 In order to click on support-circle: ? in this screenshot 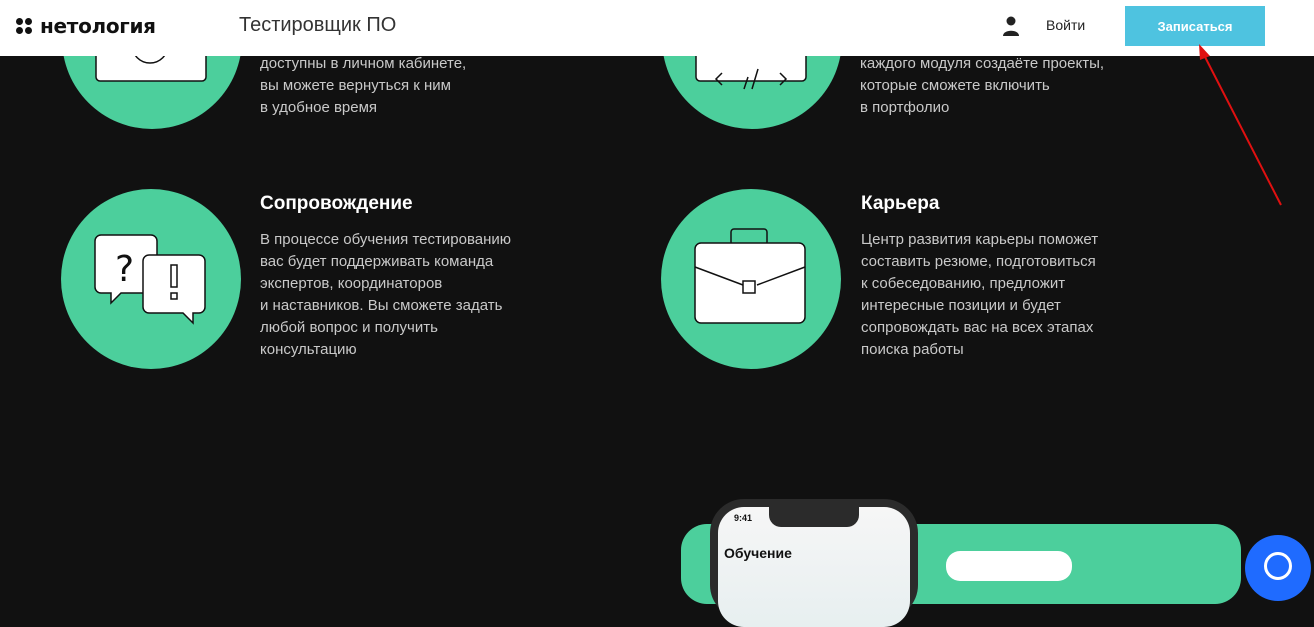, I will do `click(151, 279)`.